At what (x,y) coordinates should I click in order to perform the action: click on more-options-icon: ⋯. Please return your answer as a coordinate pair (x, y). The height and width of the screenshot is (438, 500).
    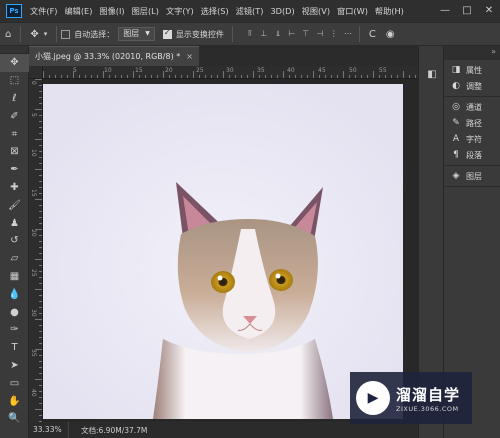
    Looking at the image, I should click on (348, 34).